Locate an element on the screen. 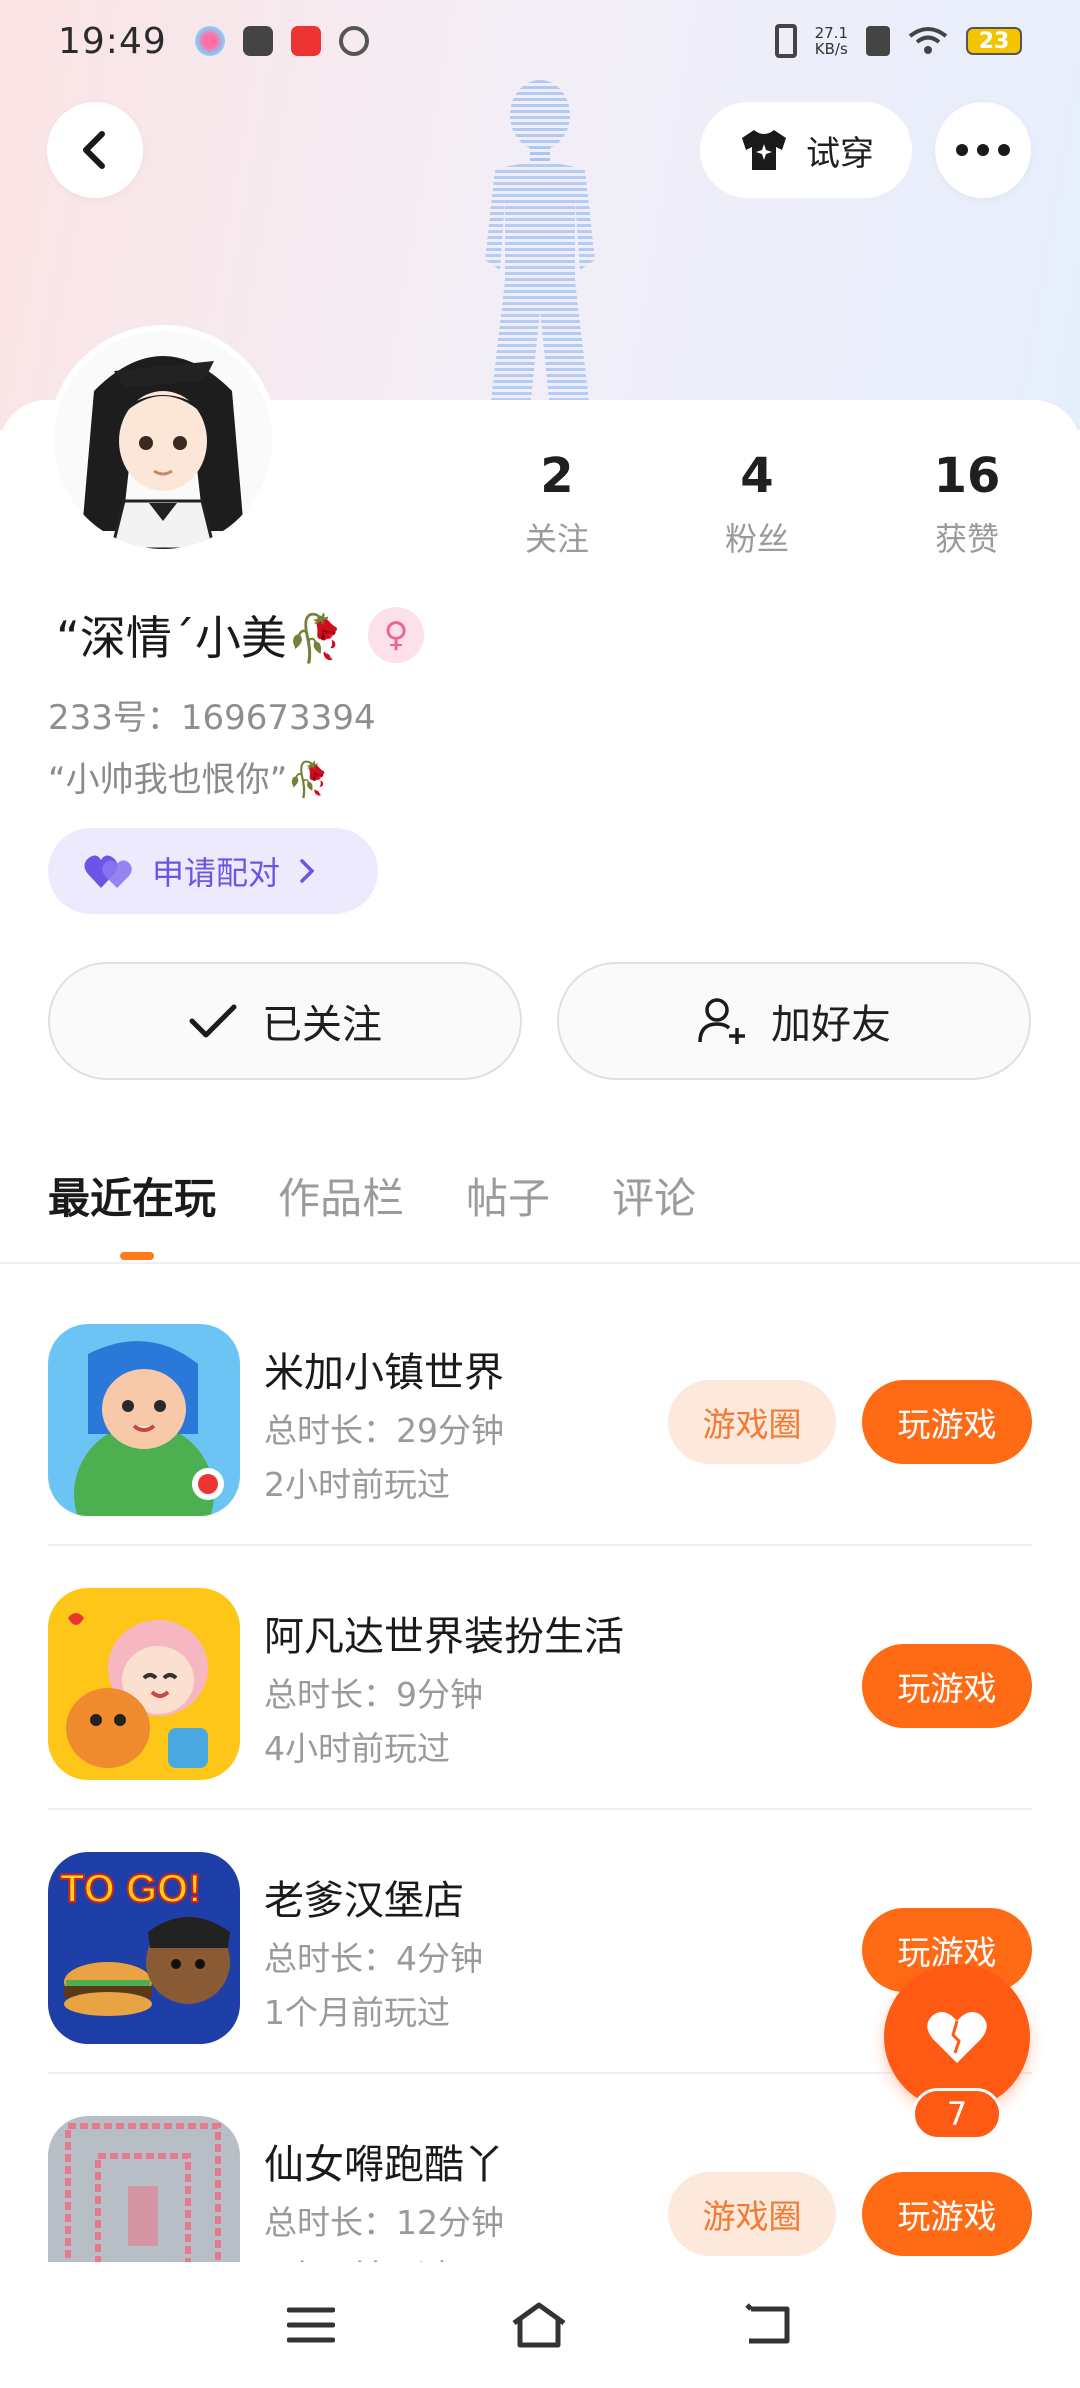  avatar-model-figure is located at coordinates (540, 245).